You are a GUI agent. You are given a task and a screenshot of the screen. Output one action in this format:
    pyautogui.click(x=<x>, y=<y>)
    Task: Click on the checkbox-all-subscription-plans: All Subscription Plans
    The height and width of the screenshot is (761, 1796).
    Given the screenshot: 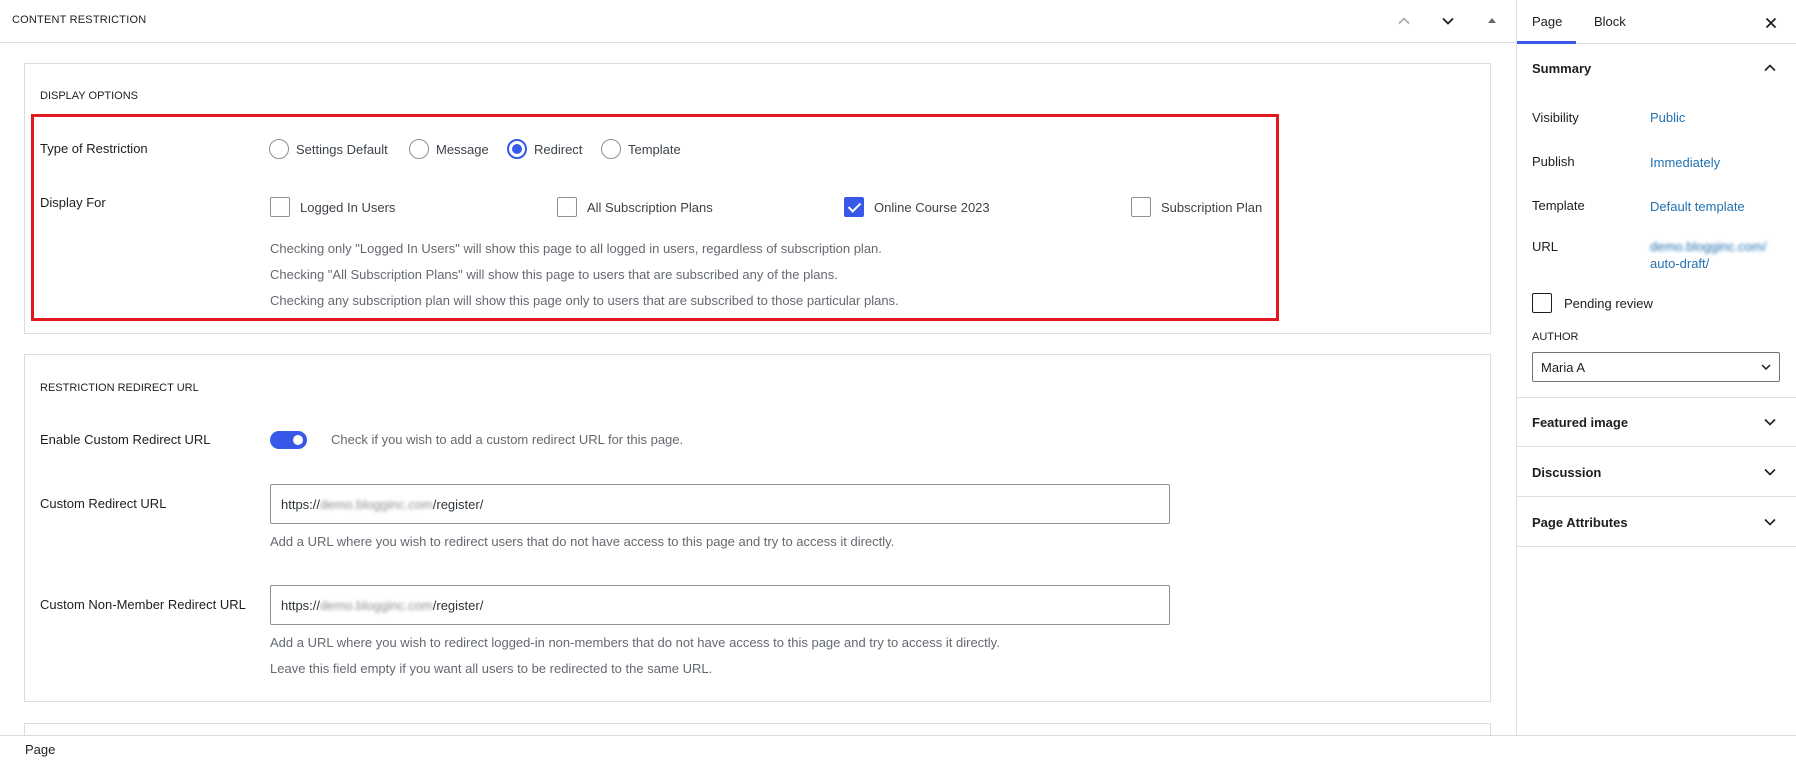 What is the action you would take?
    pyautogui.click(x=635, y=207)
    